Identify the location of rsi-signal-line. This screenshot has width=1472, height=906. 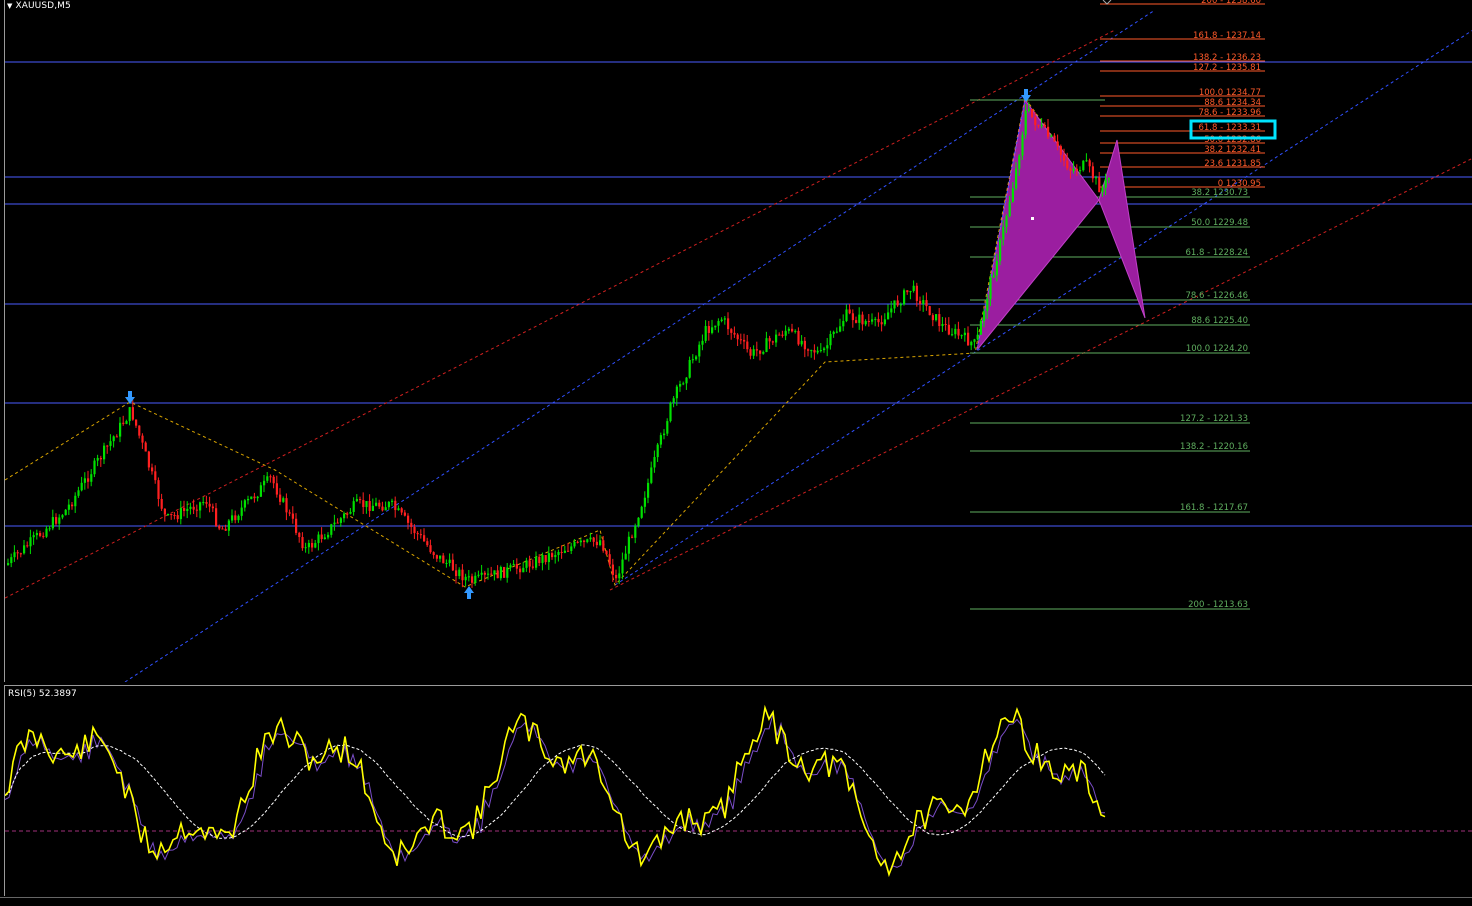
(555, 794).